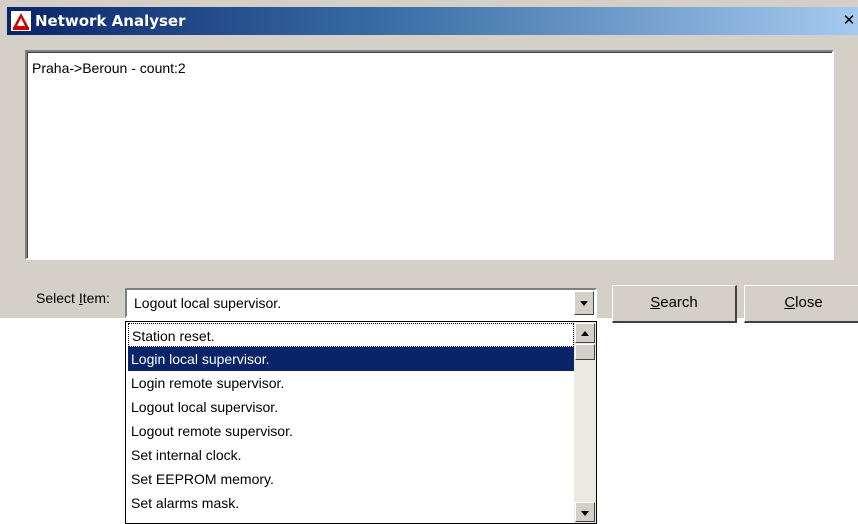 The image size is (858, 524). What do you see at coordinates (351, 383) in the screenshot?
I see `dropdown-option: Login remote supervisor.` at bounding box center [351, 383].